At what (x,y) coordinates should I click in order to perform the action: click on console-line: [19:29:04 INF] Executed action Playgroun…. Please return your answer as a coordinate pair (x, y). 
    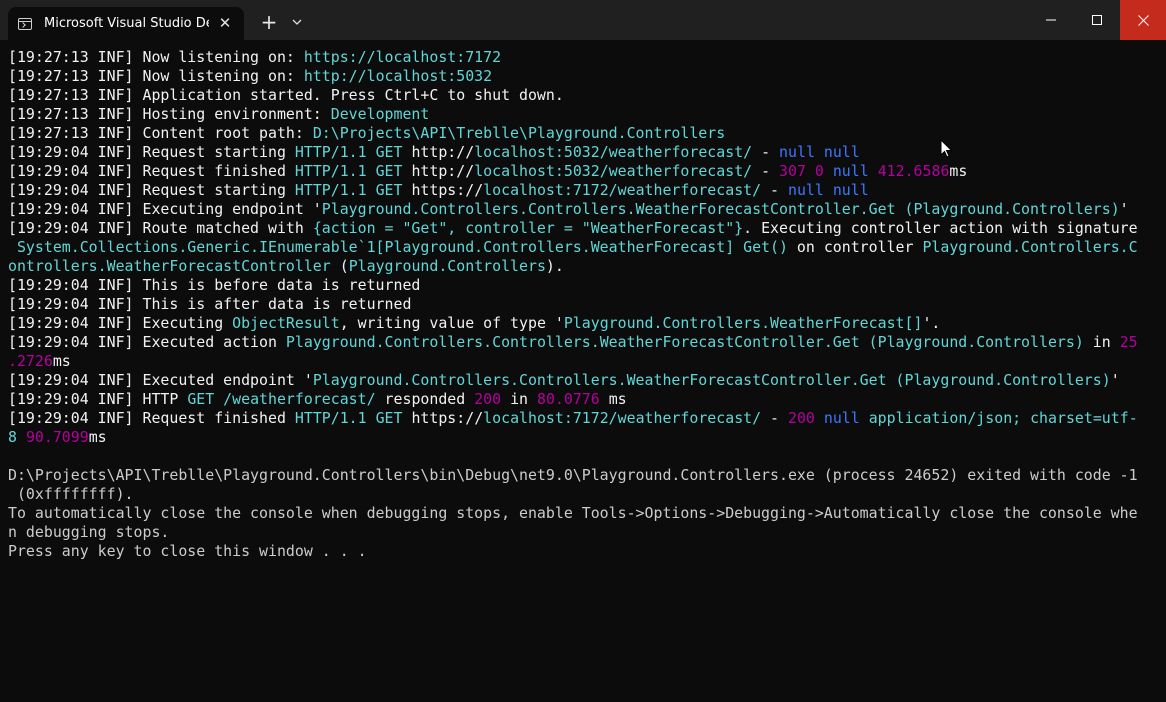
    Looking at the image, I should click on (583, 342).